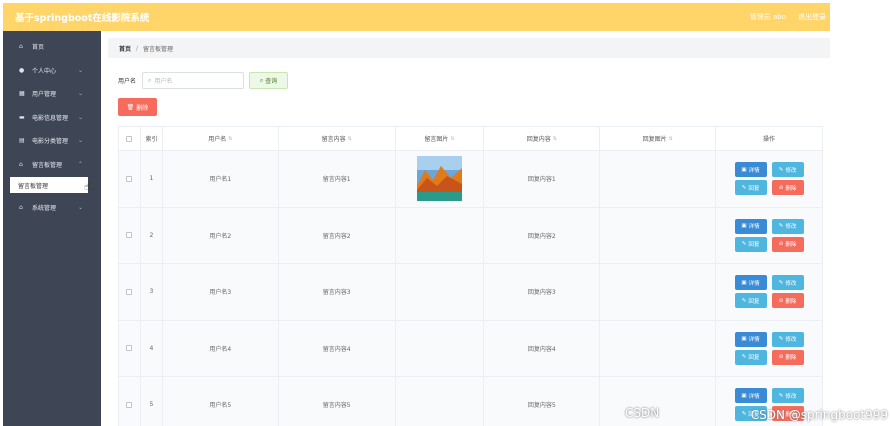 The height and width of the screenshot is (426, 890). Describe the element at coordinates (50, 185) in the screenshot. I see `sidebar-subitem-message-board: 留言板管理 ☝` at that location.